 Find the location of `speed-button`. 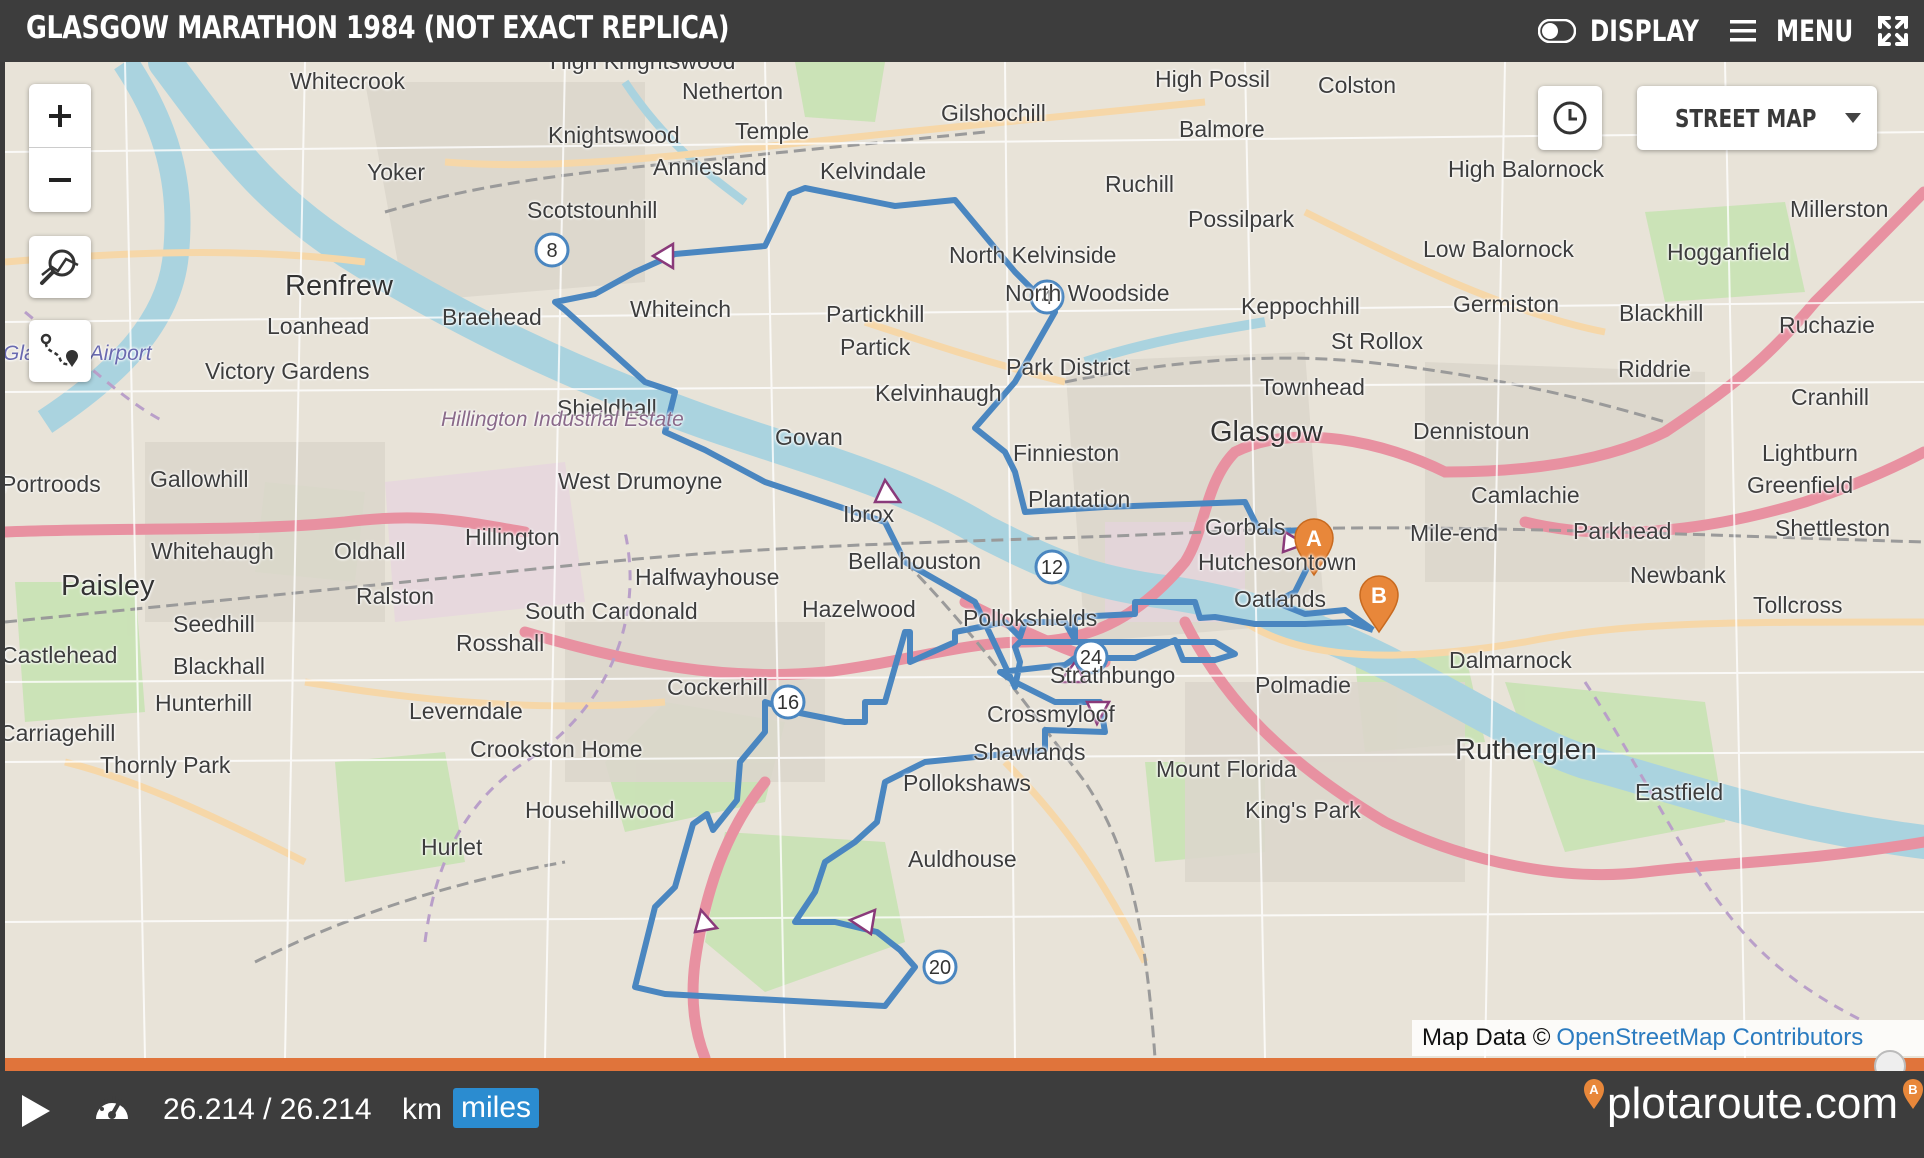

speed-button is located at coordinates (115, 1111).